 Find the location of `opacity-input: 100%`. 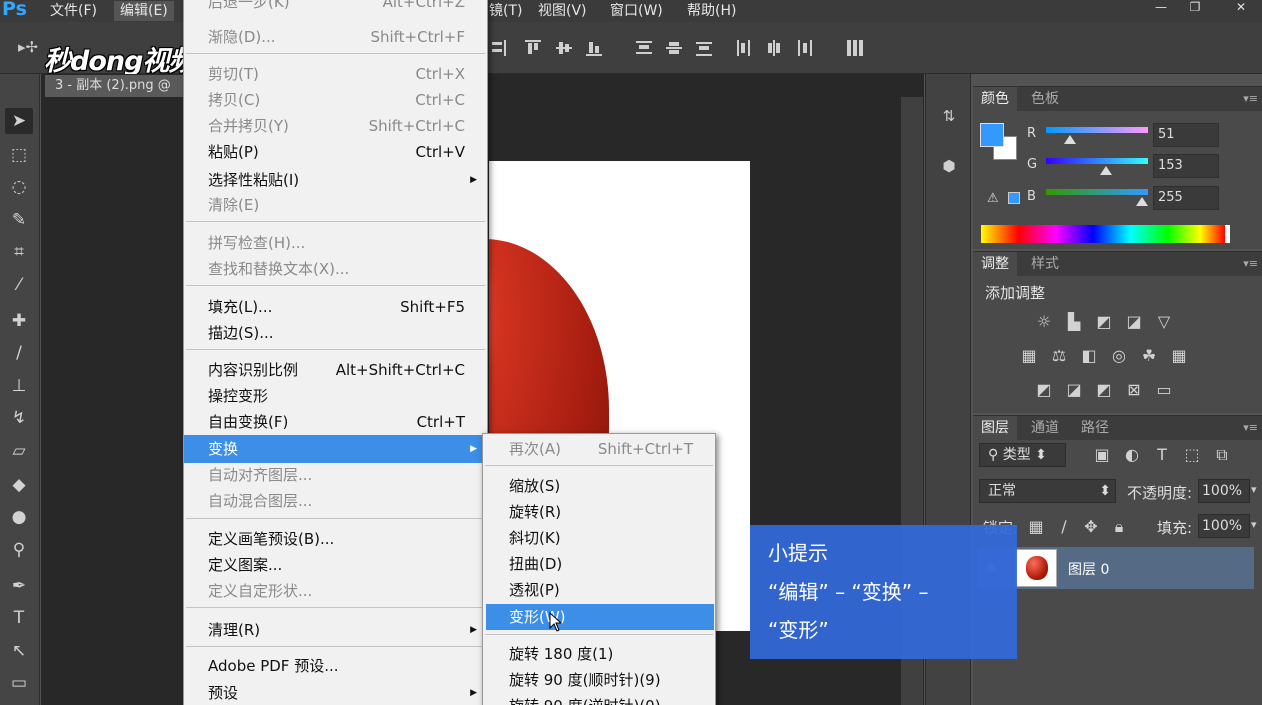

opacity-input: 100% is located at coordinates (1224, 491).